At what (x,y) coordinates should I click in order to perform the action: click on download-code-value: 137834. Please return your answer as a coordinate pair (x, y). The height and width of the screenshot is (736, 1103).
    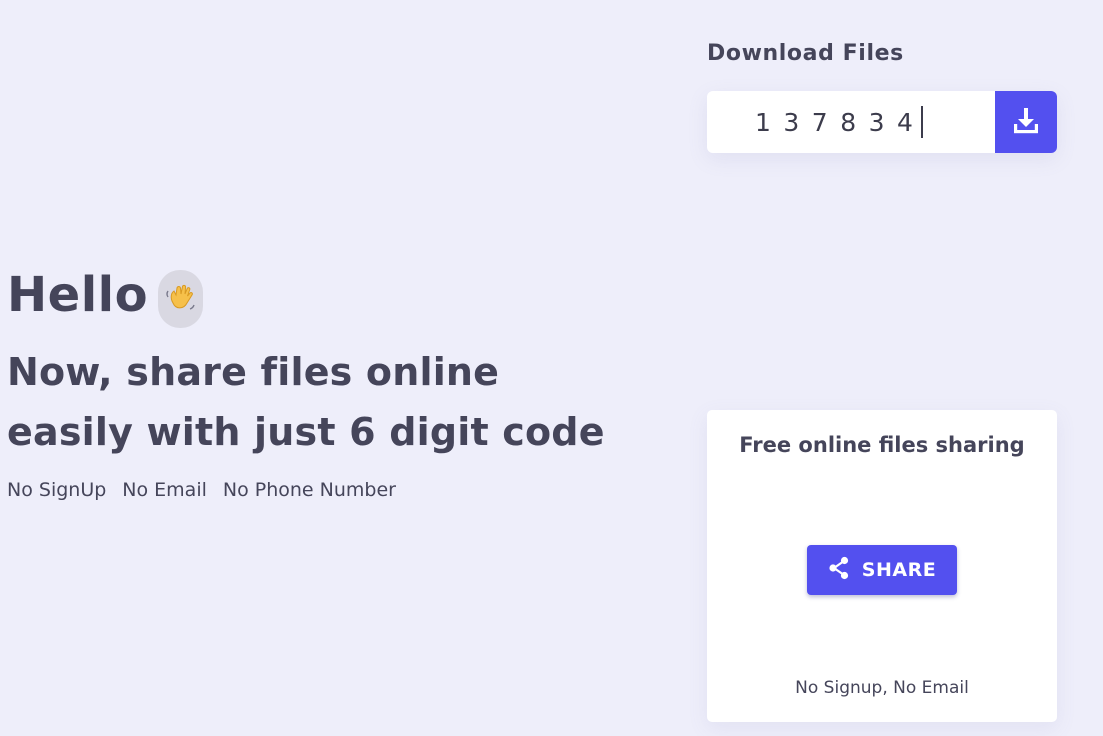
    Looking at the image, I should click on (840, 122).